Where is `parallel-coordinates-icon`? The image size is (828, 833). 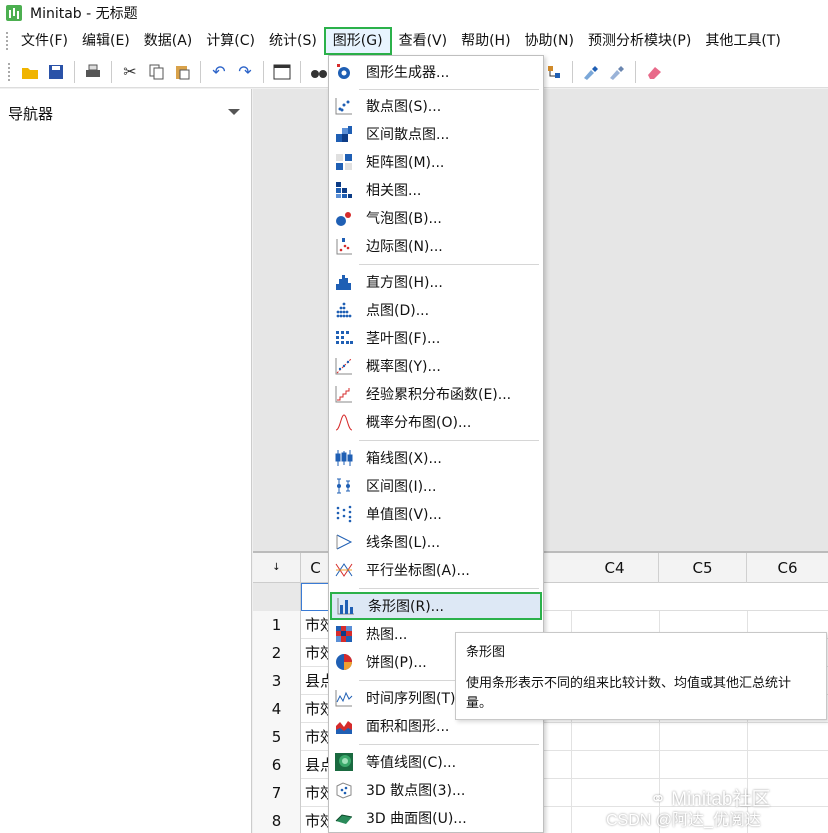
parallel-coordinates-icon is located at coordinates (344, 570).